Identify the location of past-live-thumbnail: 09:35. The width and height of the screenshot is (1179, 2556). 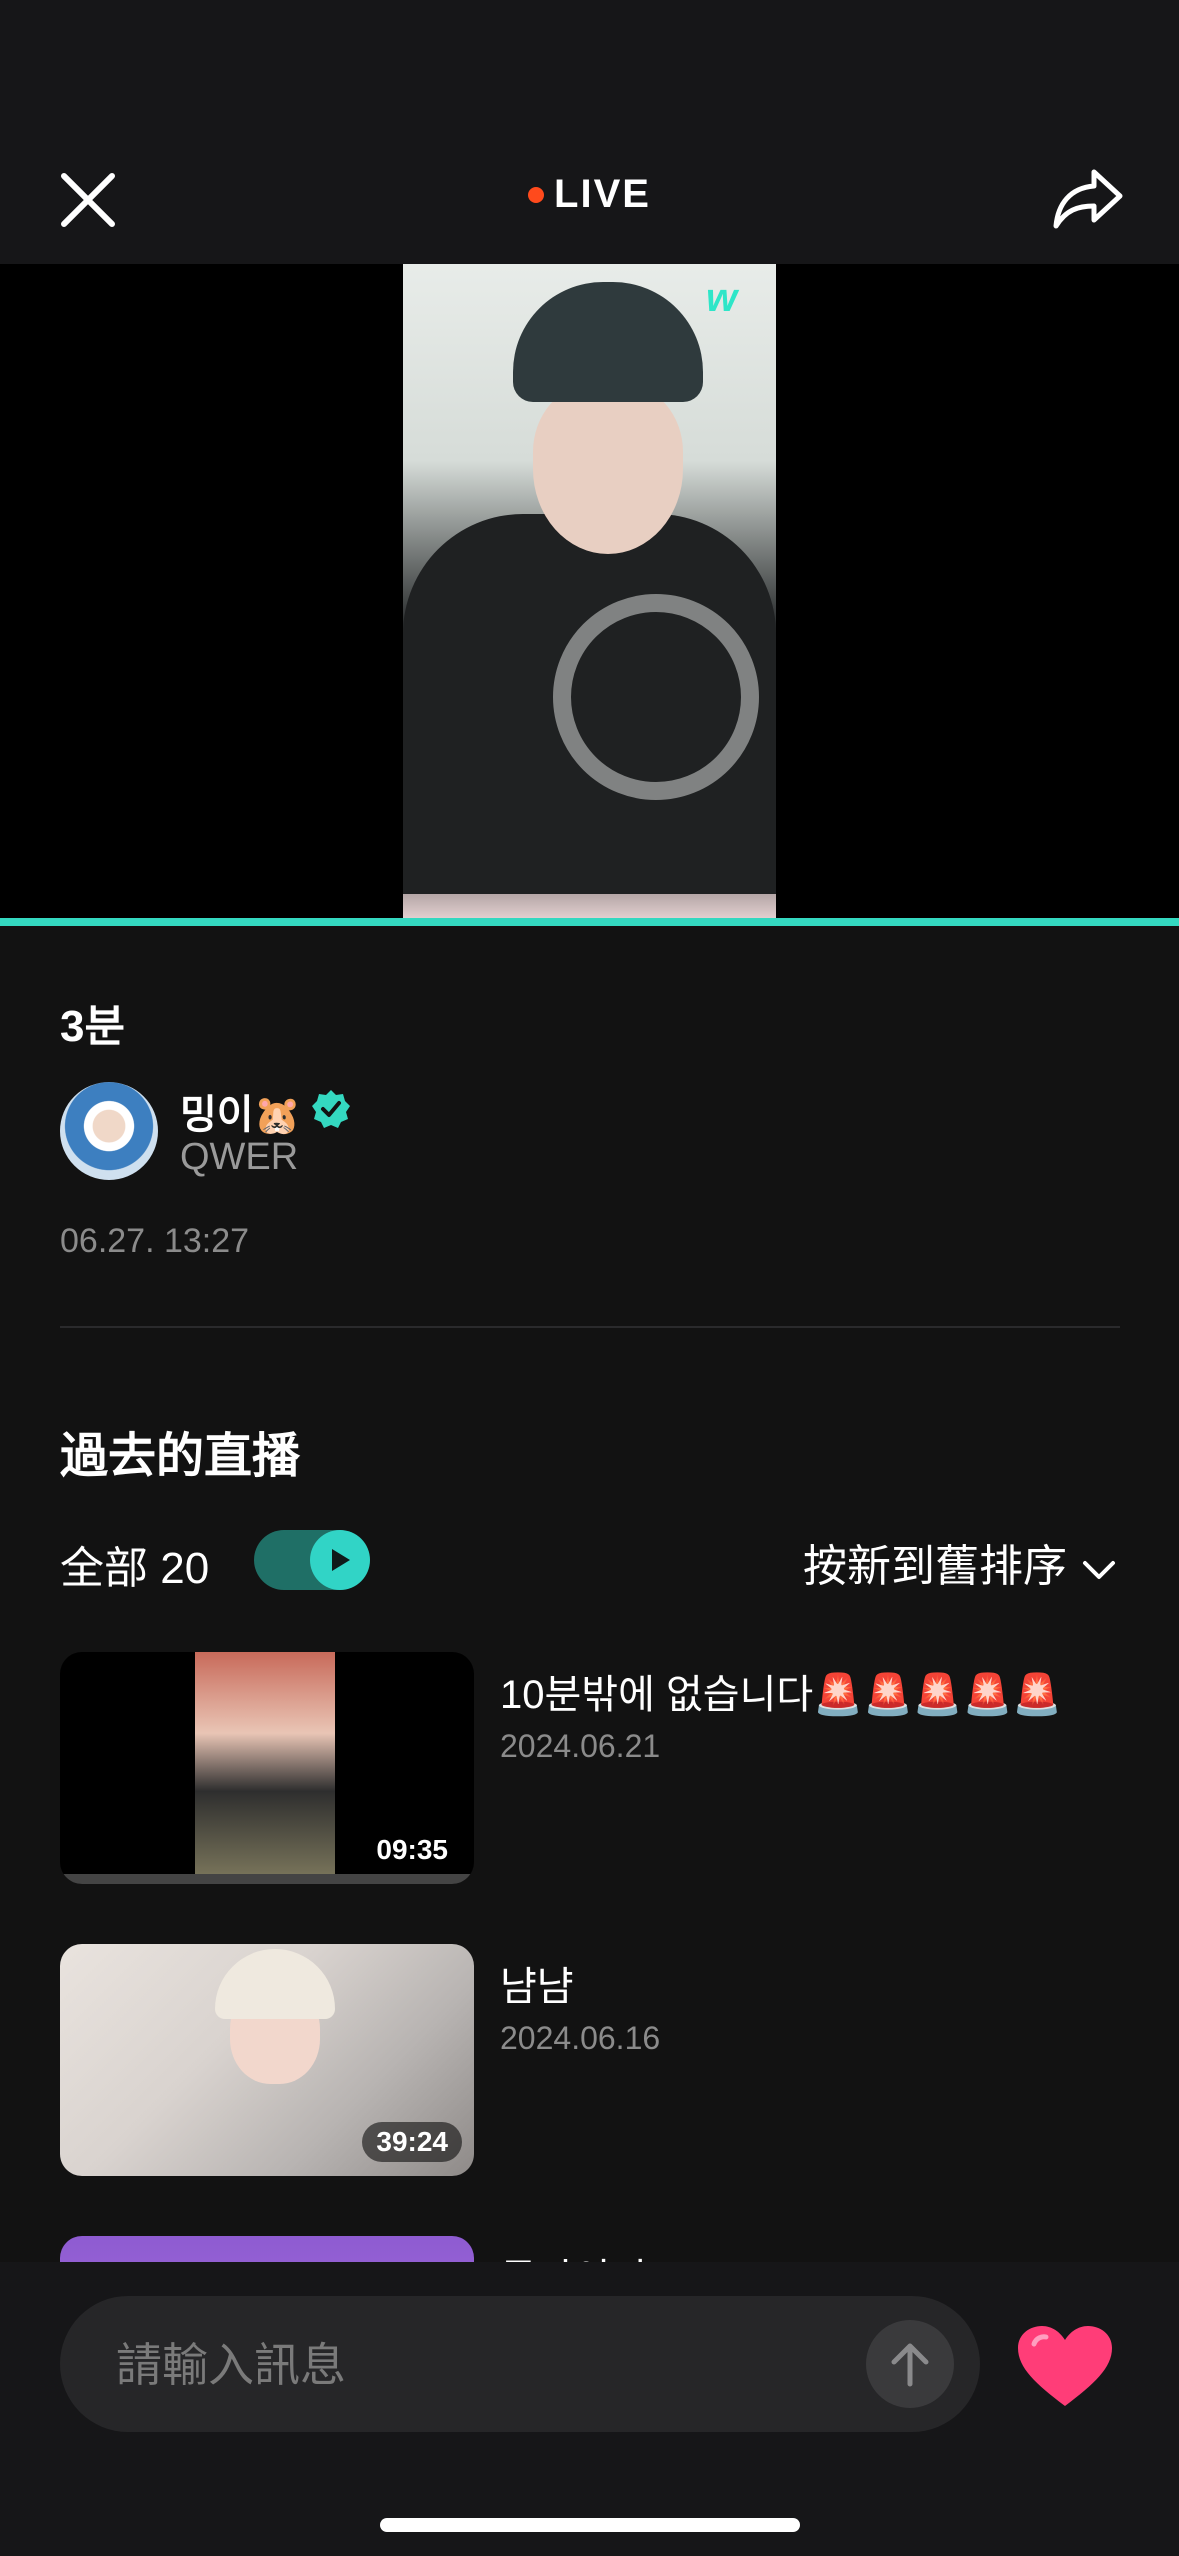
(267, 1768).